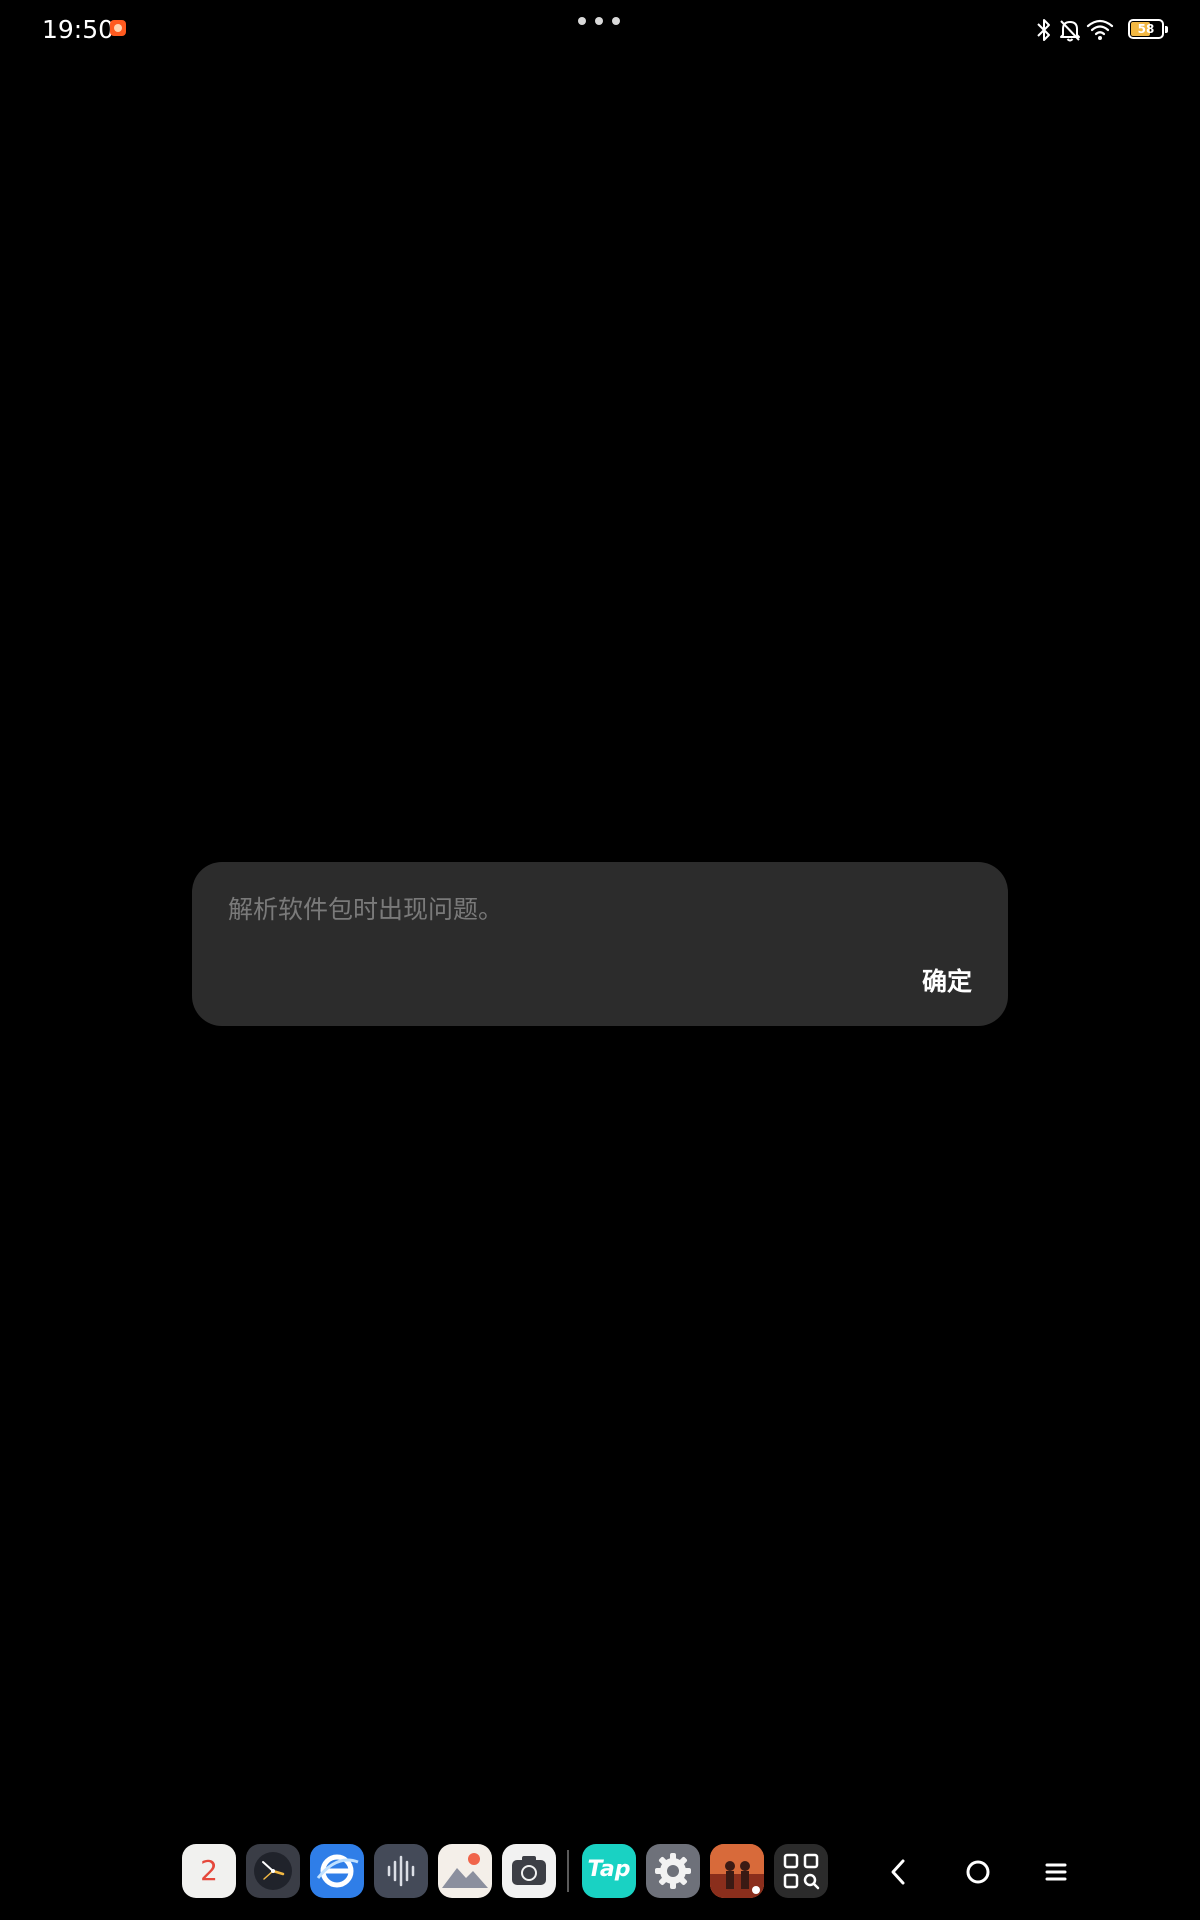  What do you see at coordinates (898, 1872) in the screenshot?
I see `back-icon` at bounding box center [898, 1872].